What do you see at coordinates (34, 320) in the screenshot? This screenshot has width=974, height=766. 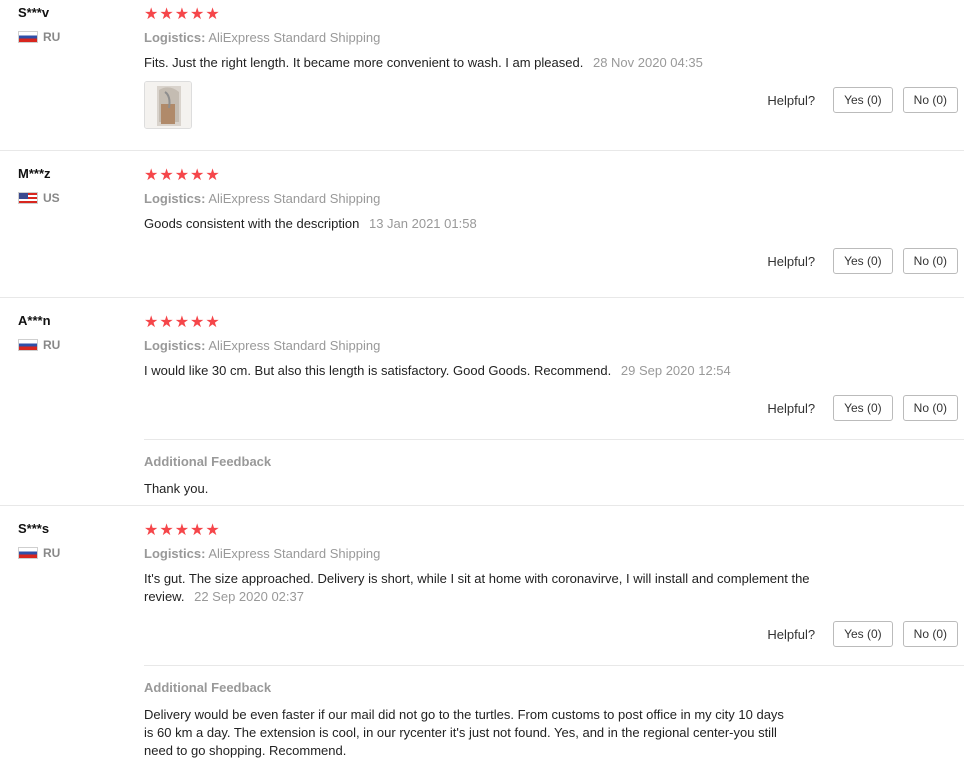 I see `reviewer-name: A***n` at bounding box center [34, 320].